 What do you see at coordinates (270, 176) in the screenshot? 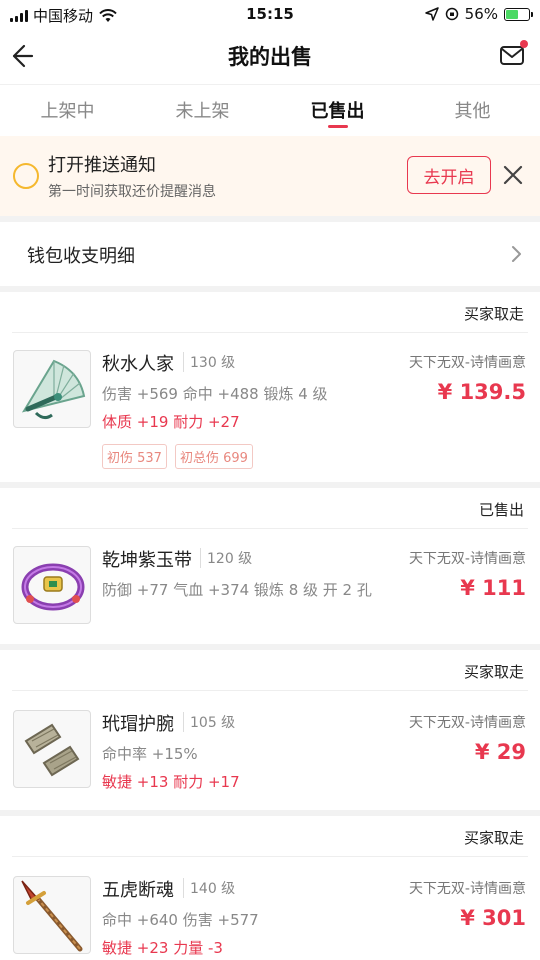
I see `push-notice-banner: 打开推送通知 第一时间获取还价提醒消息 去开启` at bounding box center [270, 176].